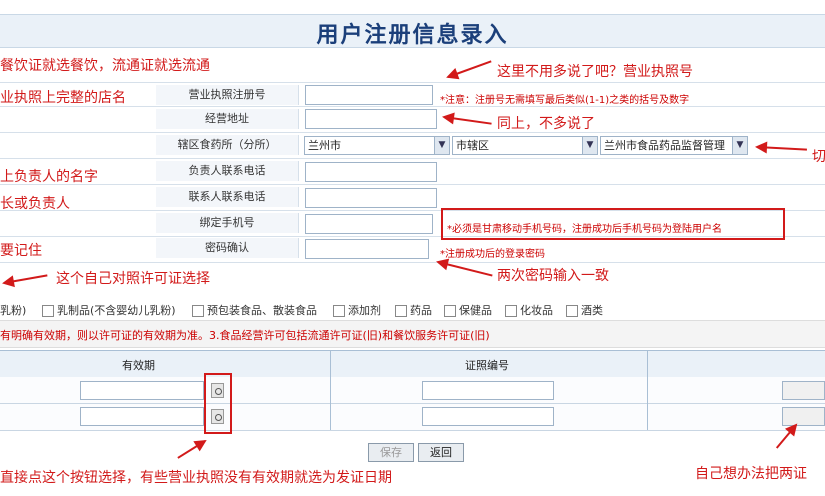 This screenshot has width=825, height=496. I want to click on annotation: 自己想办法把两证, so click(751, 474).